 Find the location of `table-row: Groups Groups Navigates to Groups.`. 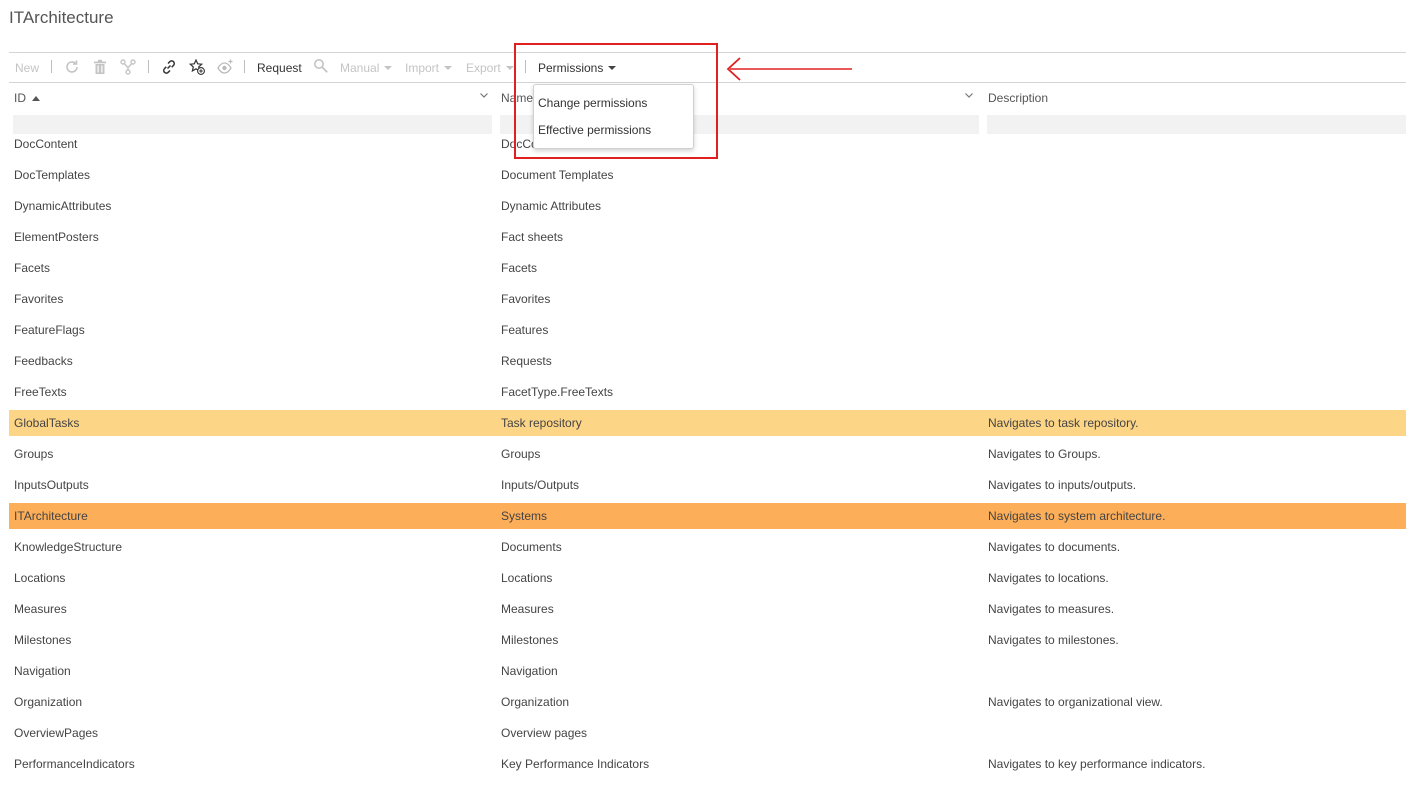

table-row: Groups Groups Navigates to Groups. is located at coordinates (707, 454).